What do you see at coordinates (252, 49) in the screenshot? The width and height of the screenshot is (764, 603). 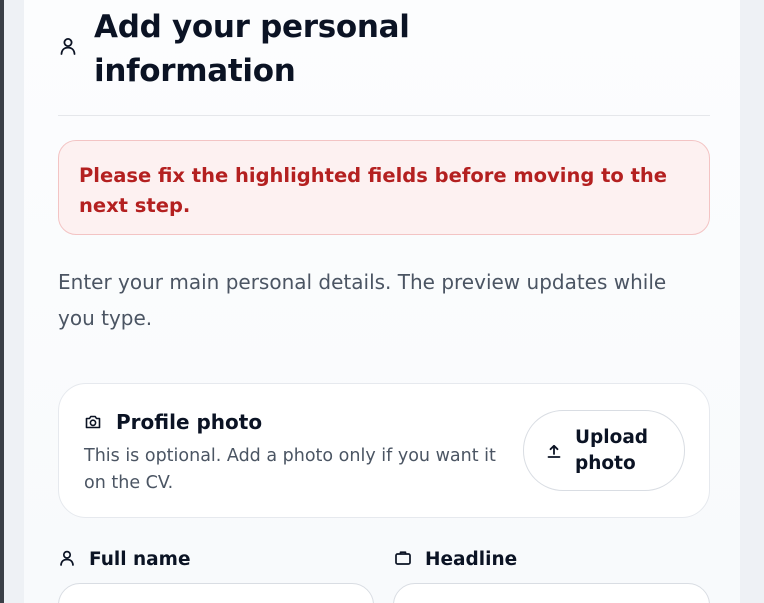 I see `page-title: Add your personal information` at bounding box center [252, 49].